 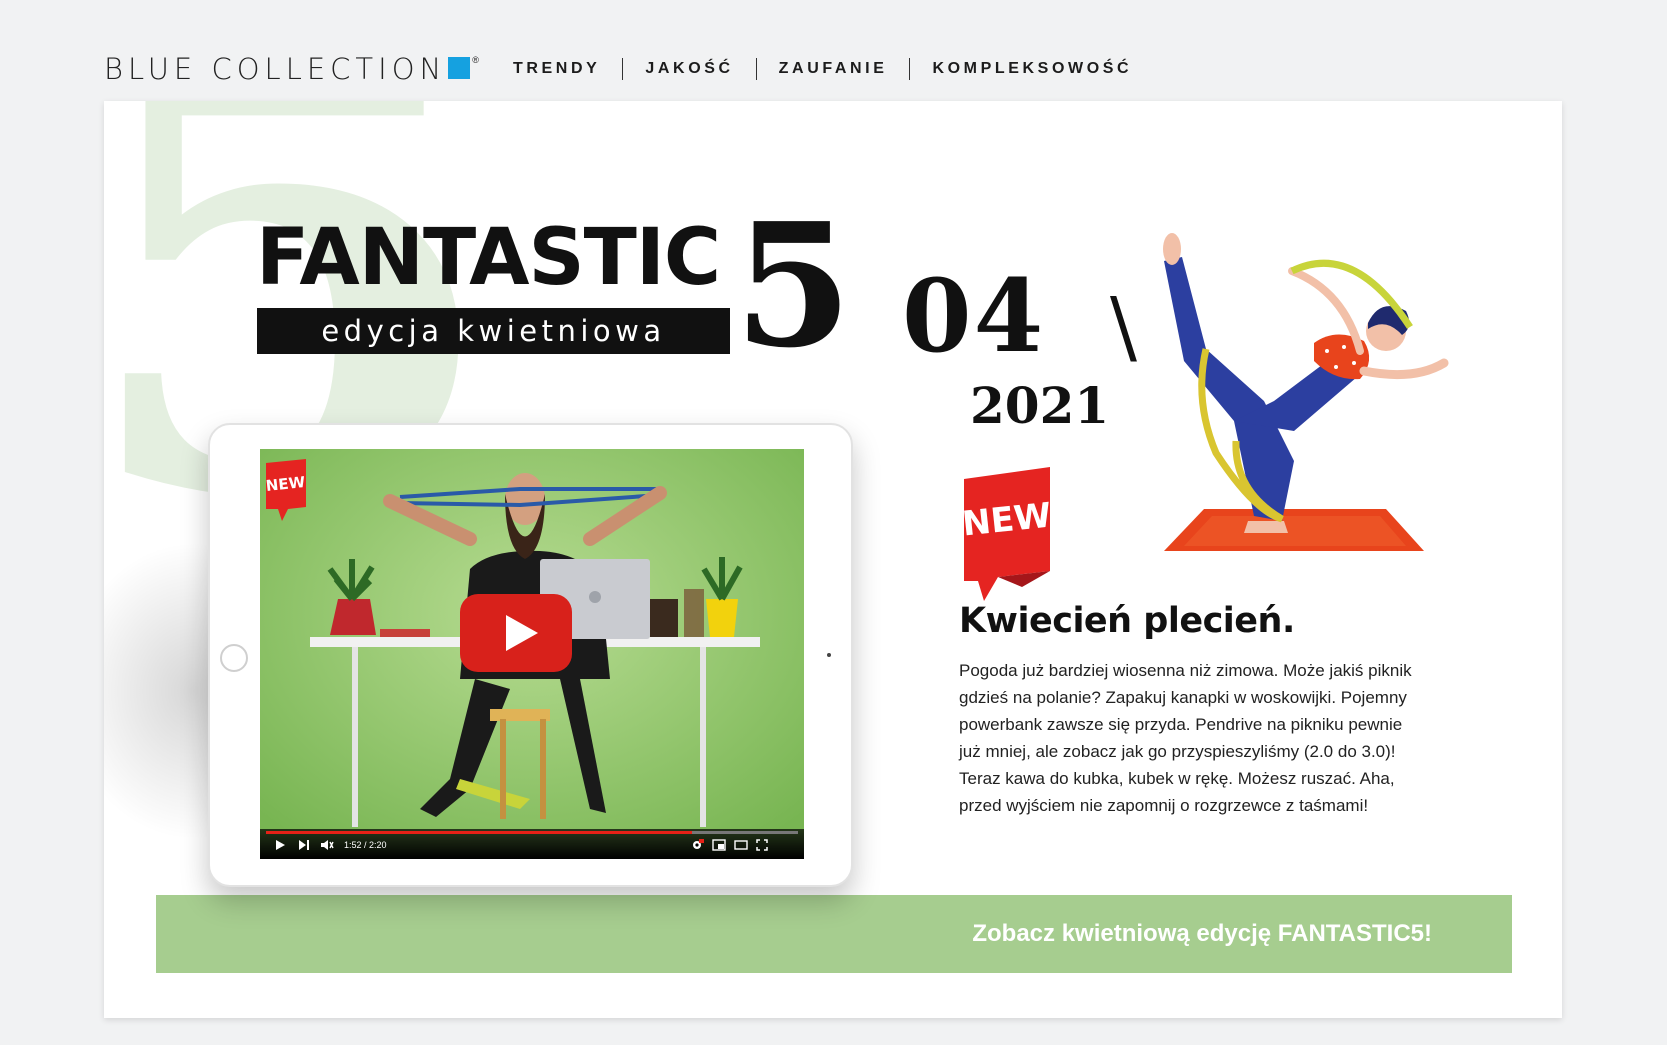 What do you see at coordinates (532, 844) in the screenshot?
I see `video-controls: 1:52 / 2:20` at bounding box center [532, 844].